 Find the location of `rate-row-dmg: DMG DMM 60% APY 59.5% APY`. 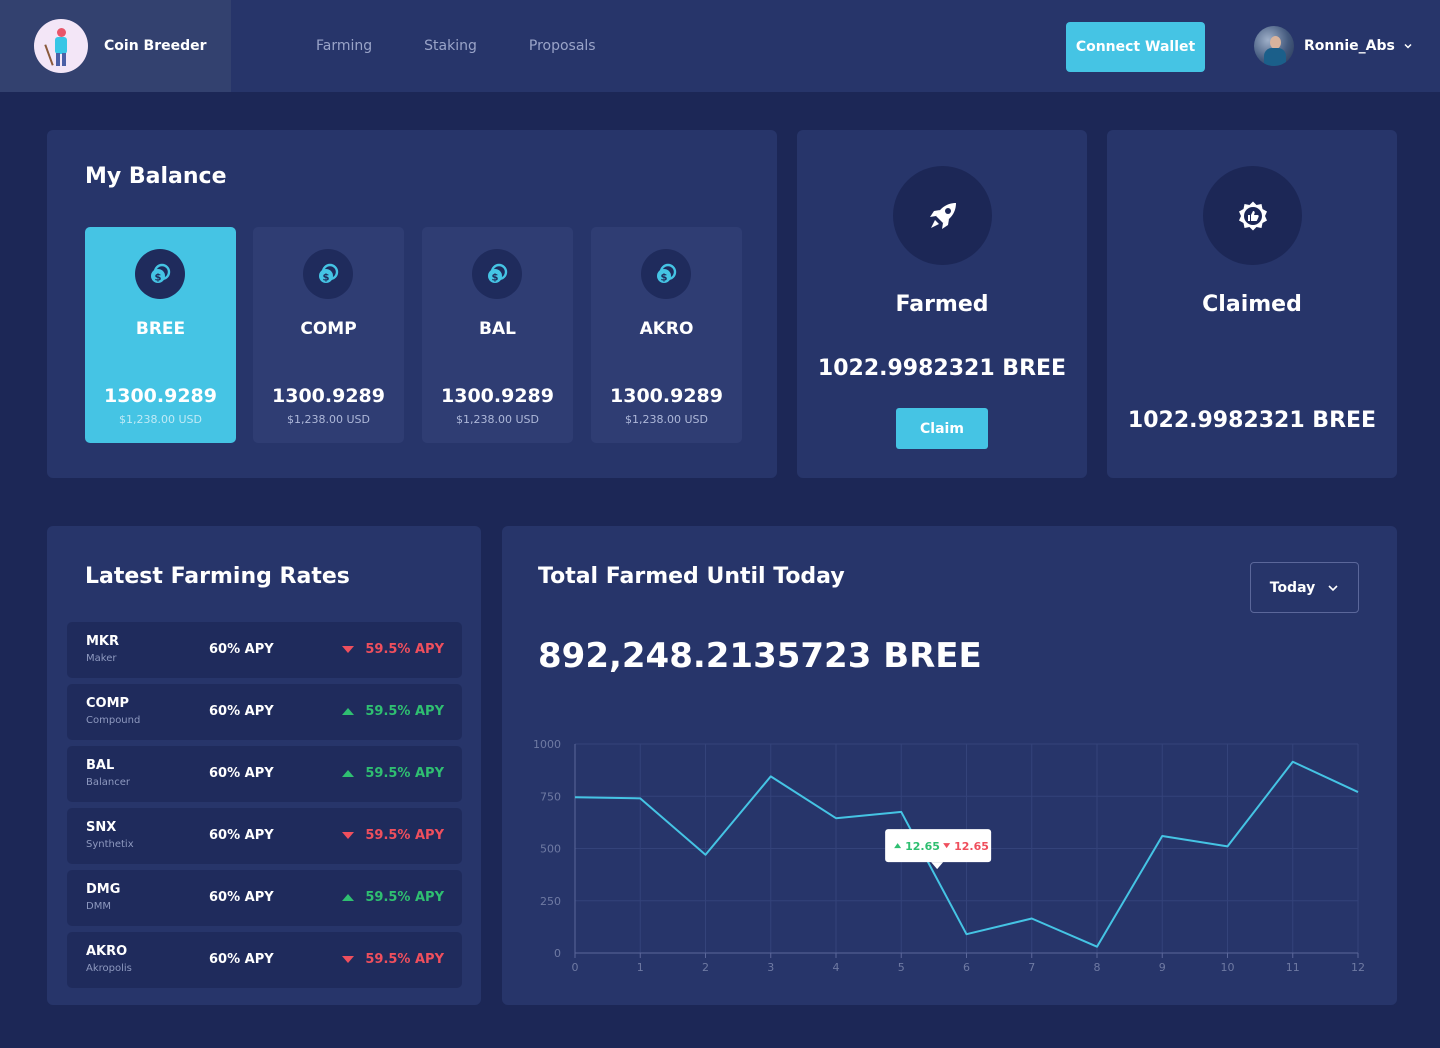

rate-row-dmg: DMG DMM 60% APY 59.5% APY is located at coordinates (264, 898).